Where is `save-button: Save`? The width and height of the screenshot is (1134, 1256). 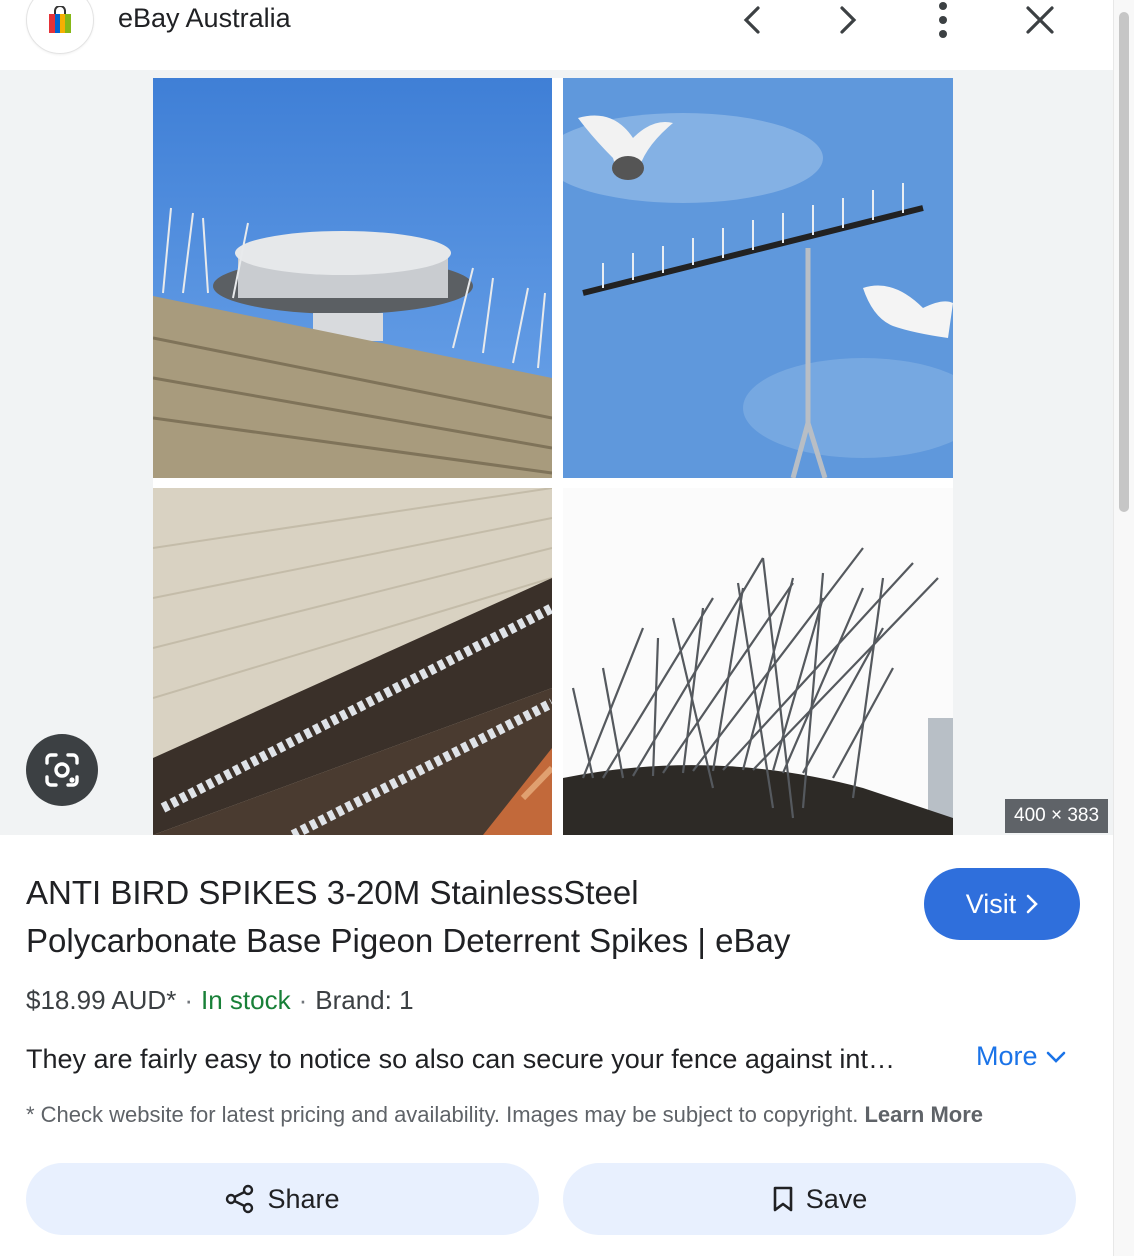
save-button: Save is located at coordinates (819, 1199).